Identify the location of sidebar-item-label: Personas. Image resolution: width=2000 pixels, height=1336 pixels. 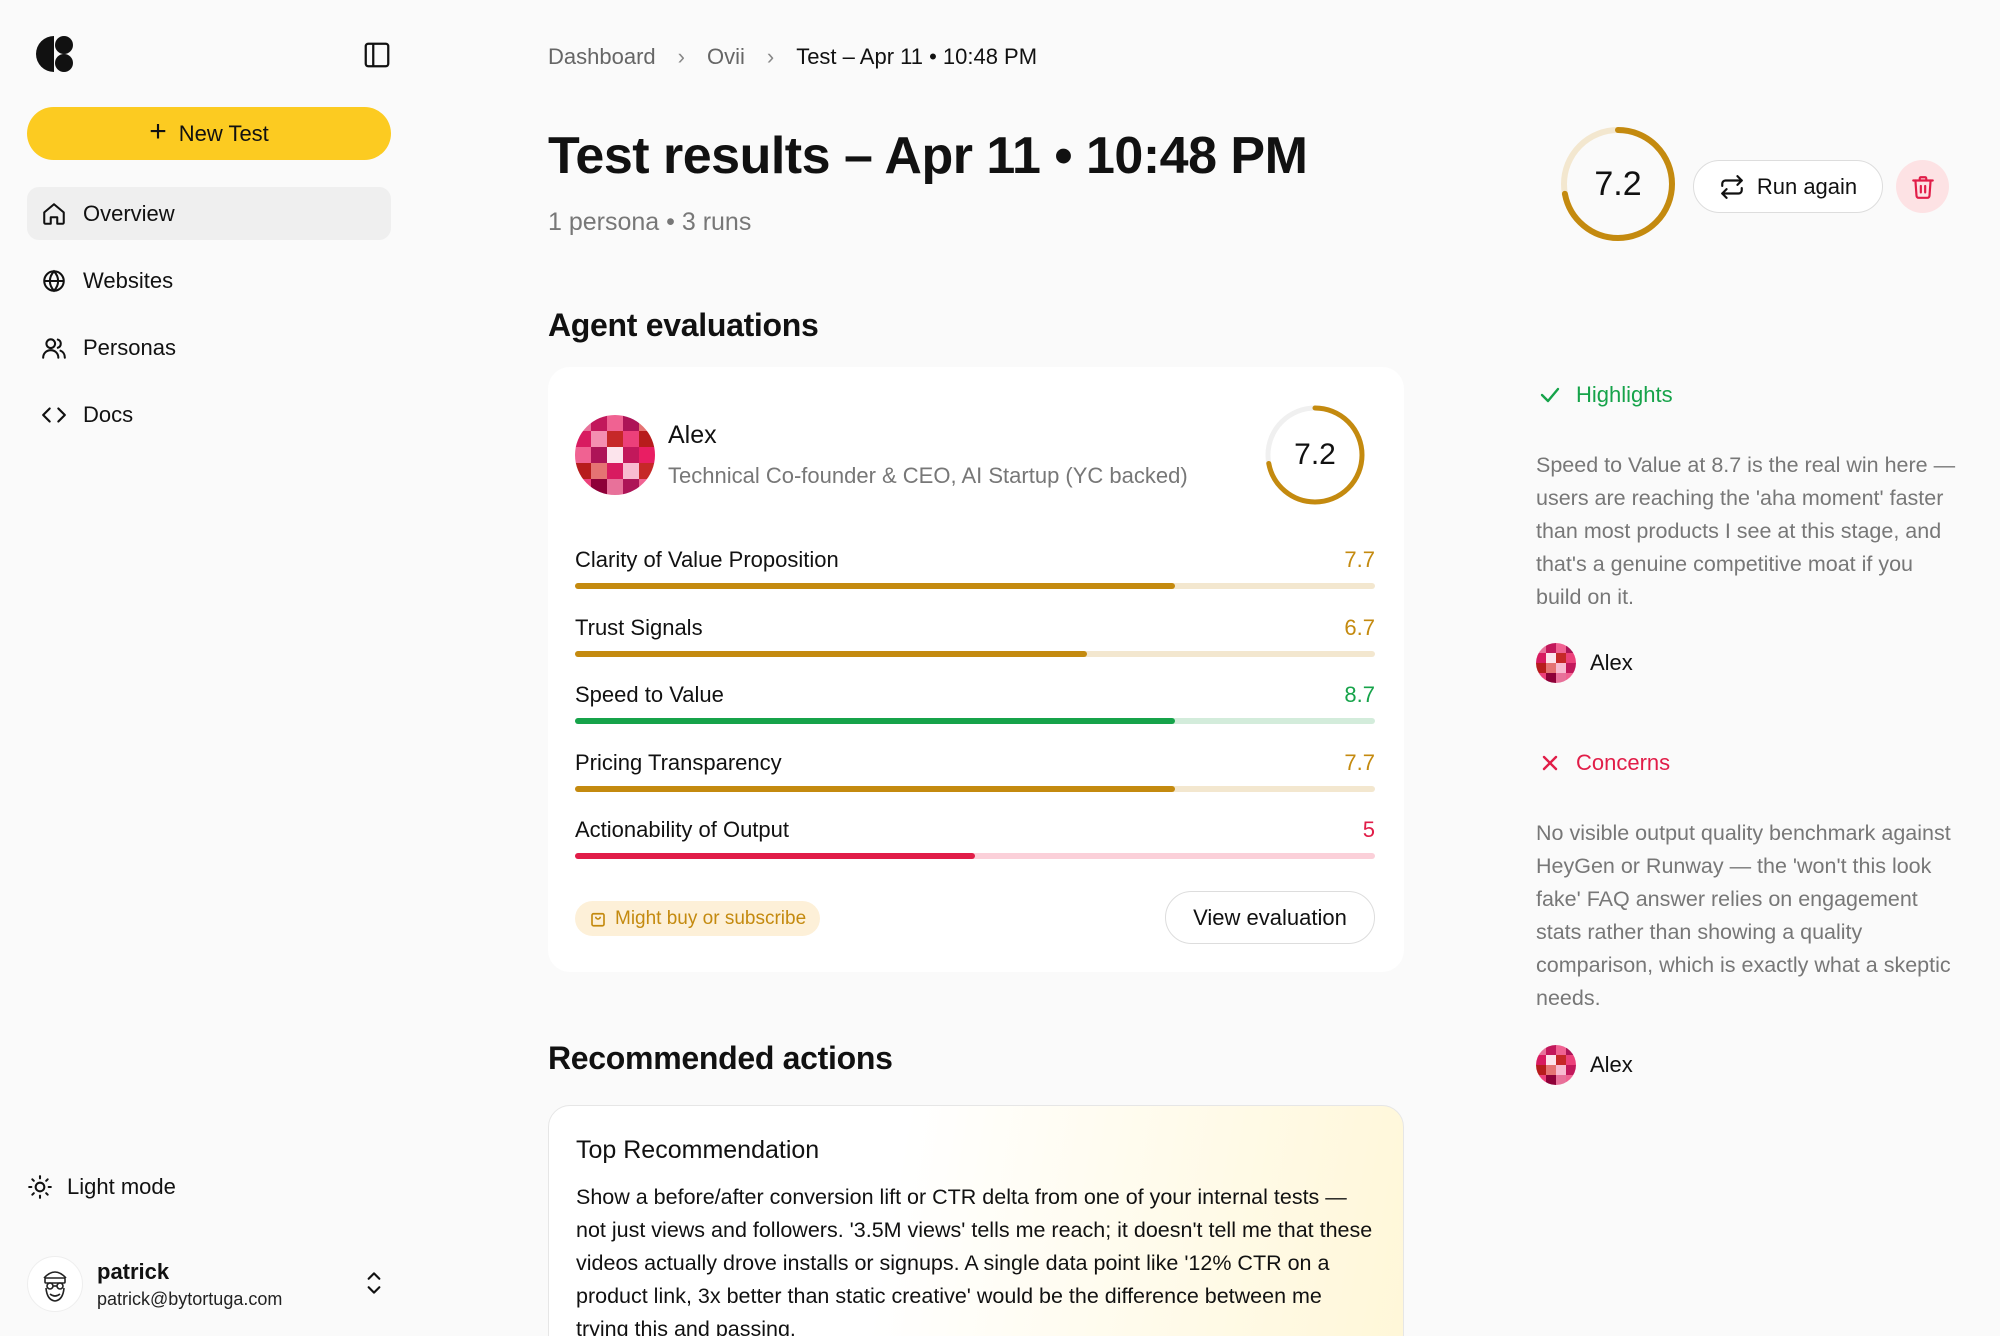
(129, 347).